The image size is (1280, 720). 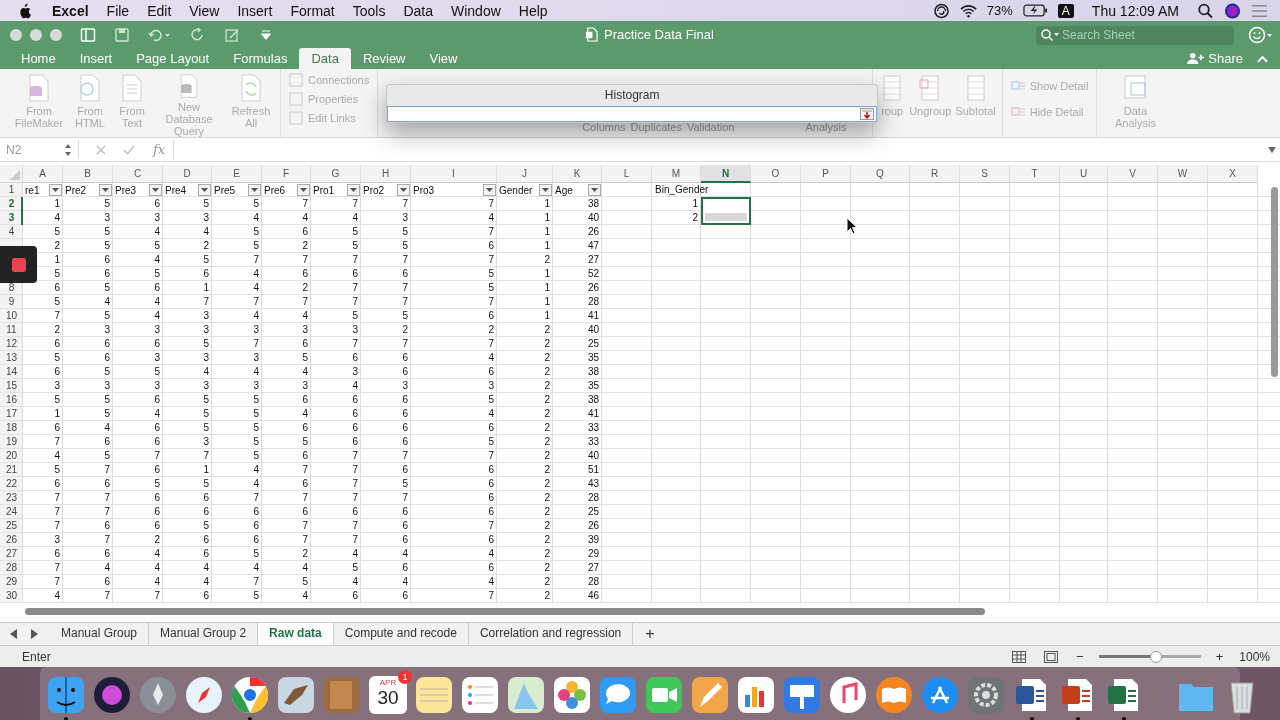 I want to click on menu-item: View, so click(x=204, y=10).